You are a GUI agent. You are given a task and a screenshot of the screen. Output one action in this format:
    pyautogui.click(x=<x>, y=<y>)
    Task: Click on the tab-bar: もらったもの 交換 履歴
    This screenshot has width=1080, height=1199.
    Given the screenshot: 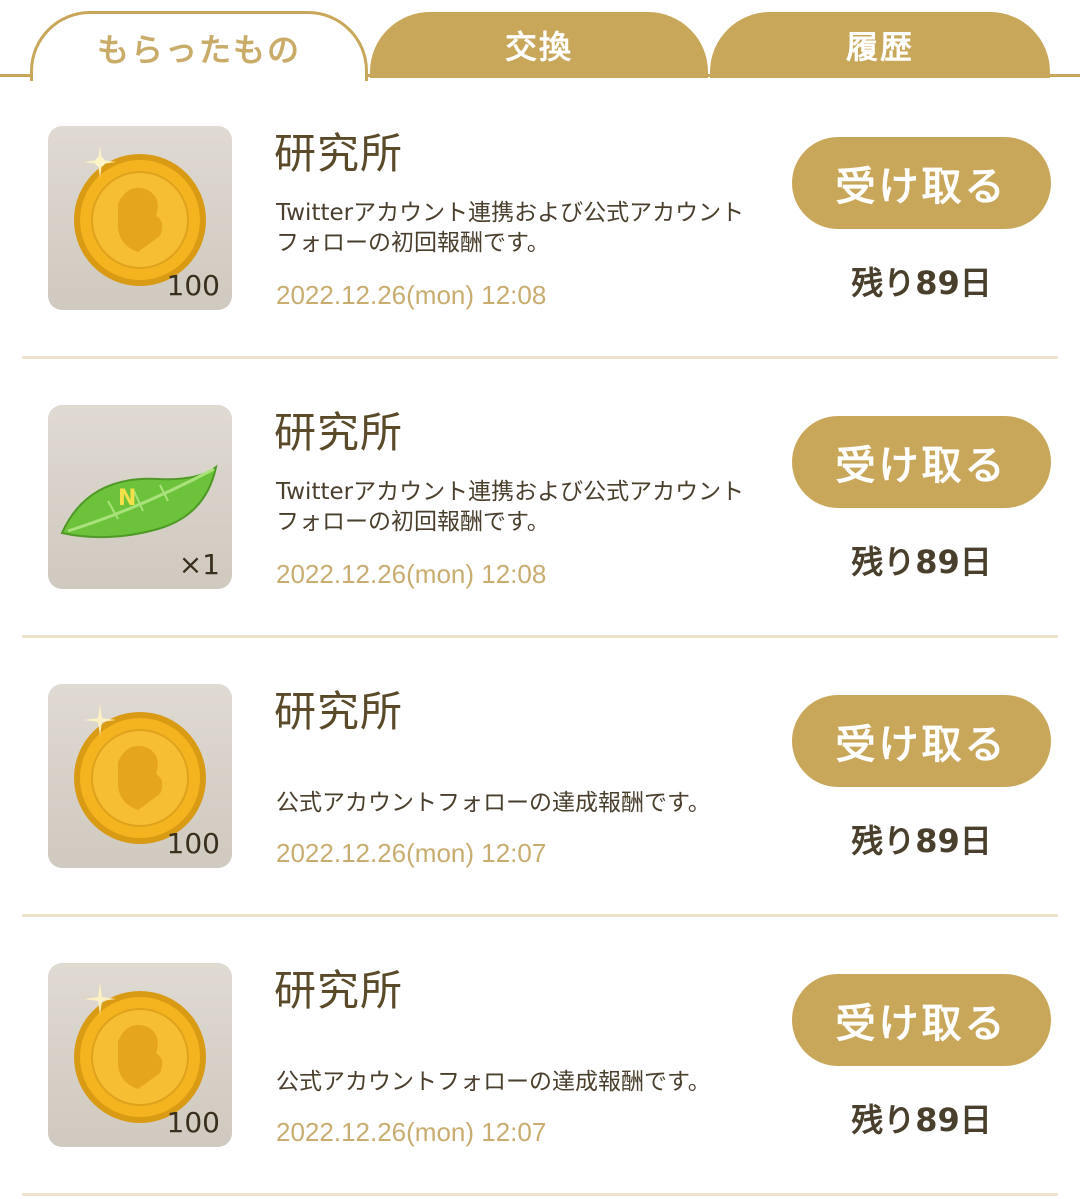 What is the action you would take?
    pyautogui.click(x=540, y=40)
    